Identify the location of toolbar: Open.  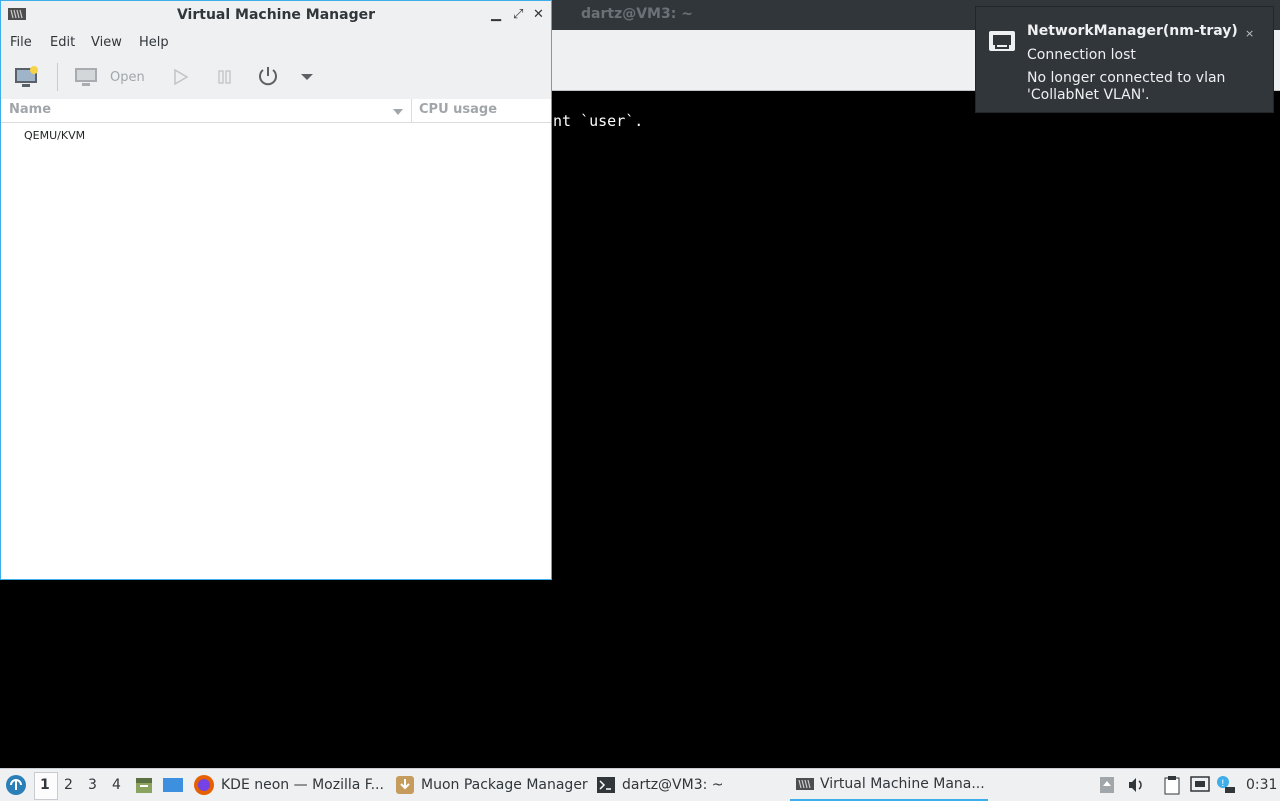
(276, 77).